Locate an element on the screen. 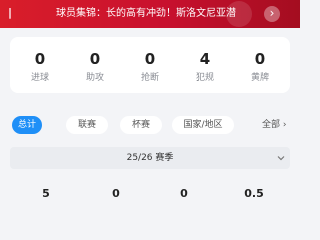 The height and width of the screenshot is (240, 320). stat-value: 4 is located at coordinates (205, 59).